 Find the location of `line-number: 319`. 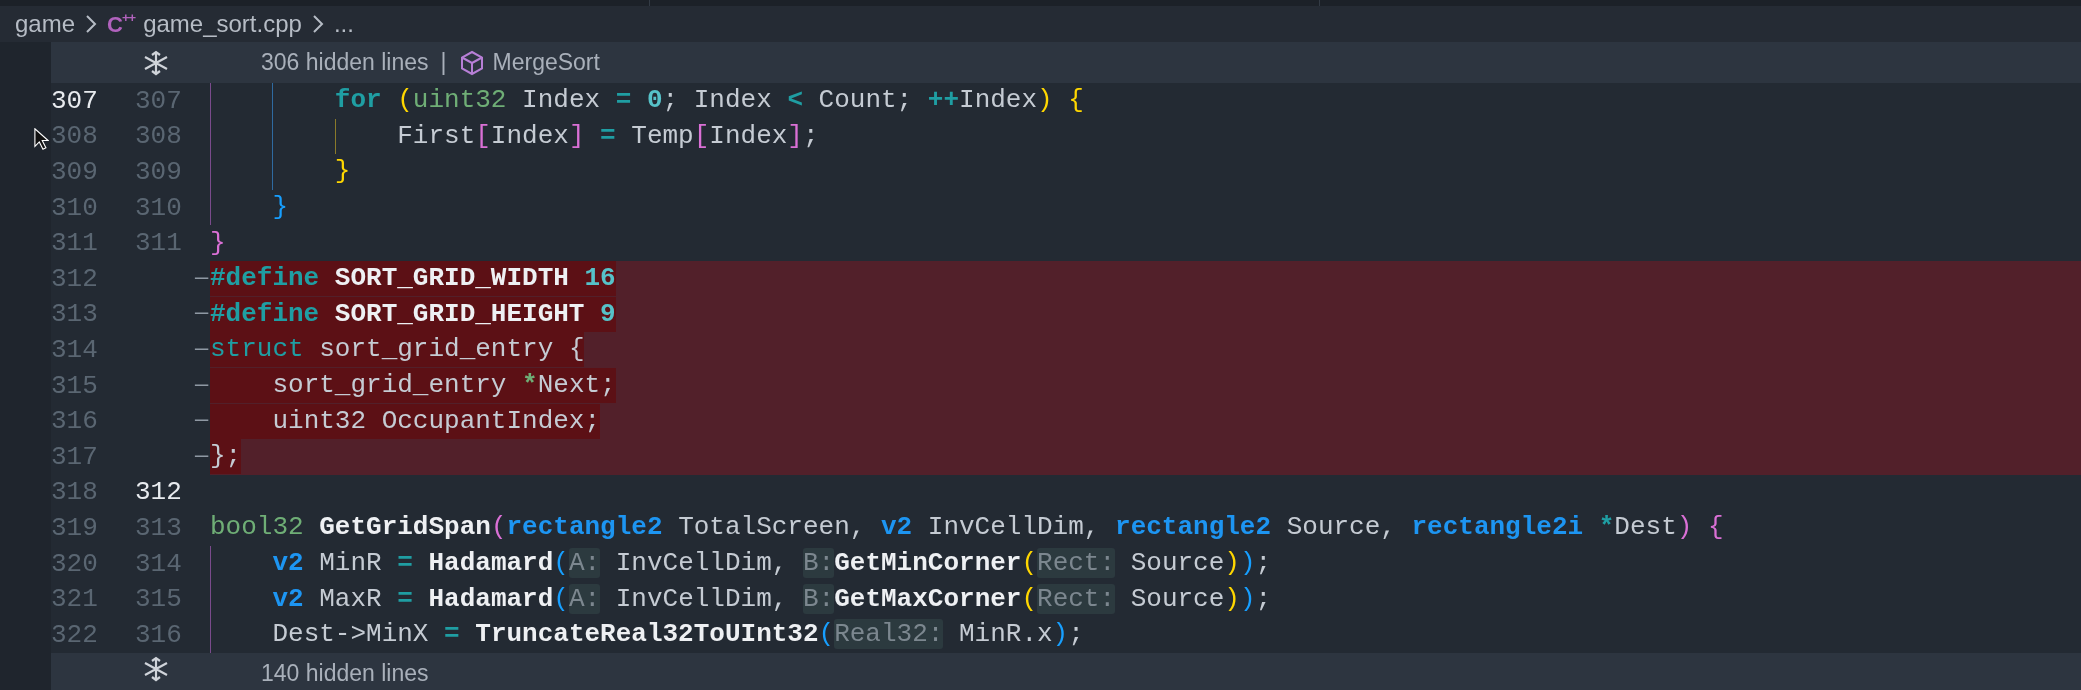

line-number: 319 is located at coordinates (75, 527).